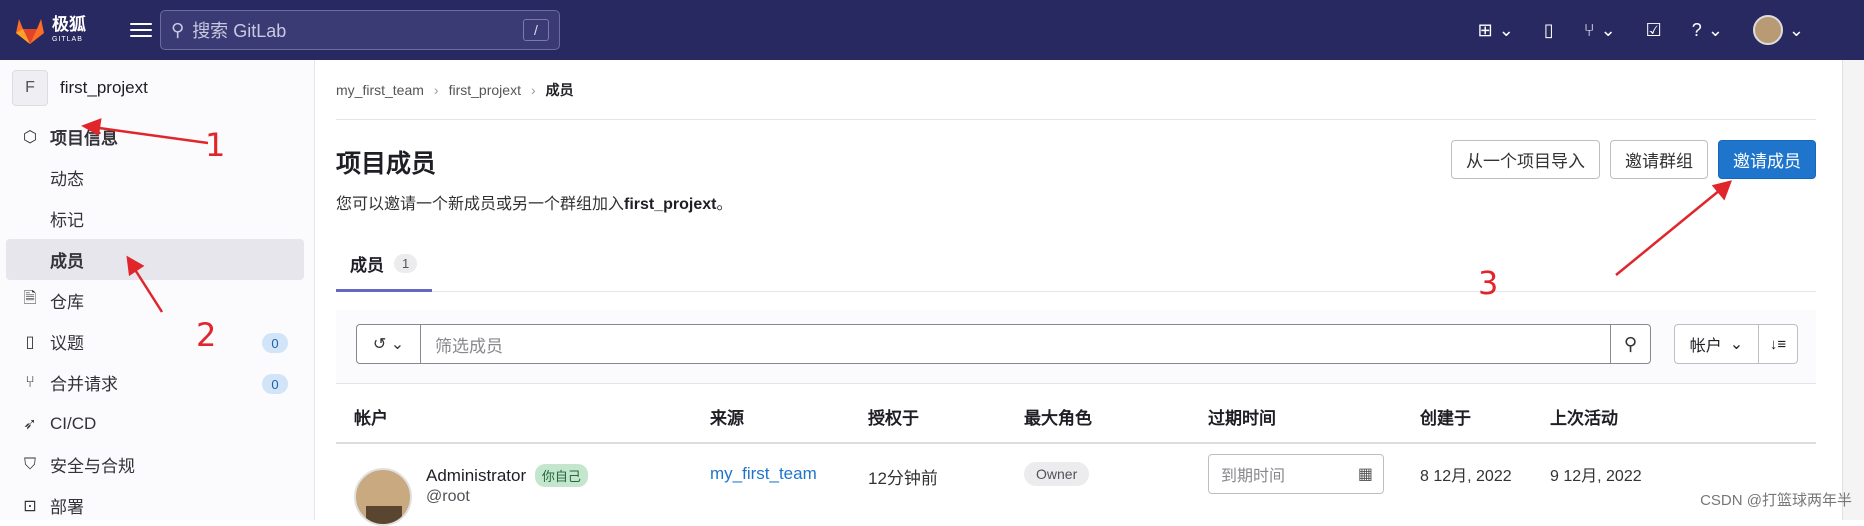  I want to click on todos-icon: ☑, so click(1654, 30).